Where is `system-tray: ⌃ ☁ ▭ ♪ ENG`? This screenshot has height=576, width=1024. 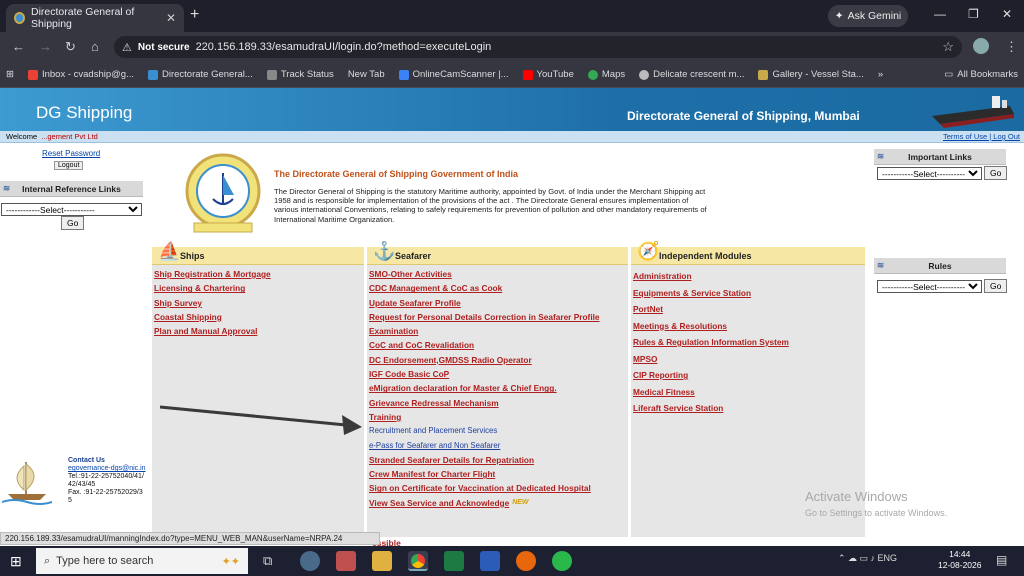
system-tray: ⌃ ☁ ▭ ♪ ENG is located at coordinates (867, 558).